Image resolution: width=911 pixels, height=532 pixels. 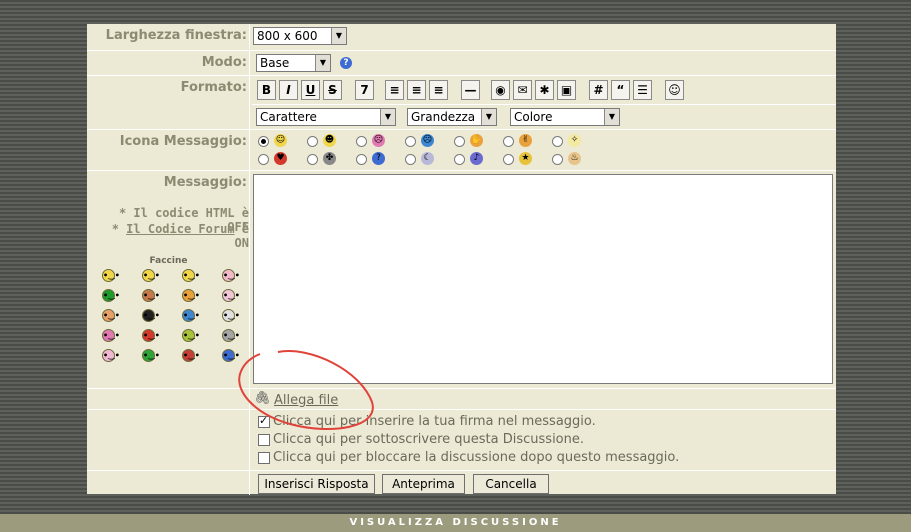 What do you see at coordinates (416, 90) in the screenshot?
I see `align-center-icon: ≡` at bounding box center [416, 90].